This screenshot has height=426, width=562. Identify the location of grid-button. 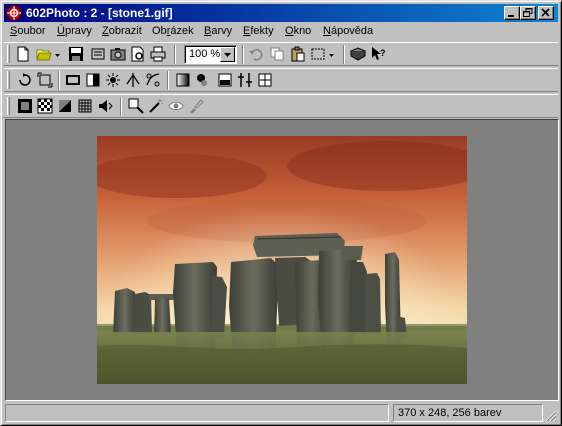
(265, 80).